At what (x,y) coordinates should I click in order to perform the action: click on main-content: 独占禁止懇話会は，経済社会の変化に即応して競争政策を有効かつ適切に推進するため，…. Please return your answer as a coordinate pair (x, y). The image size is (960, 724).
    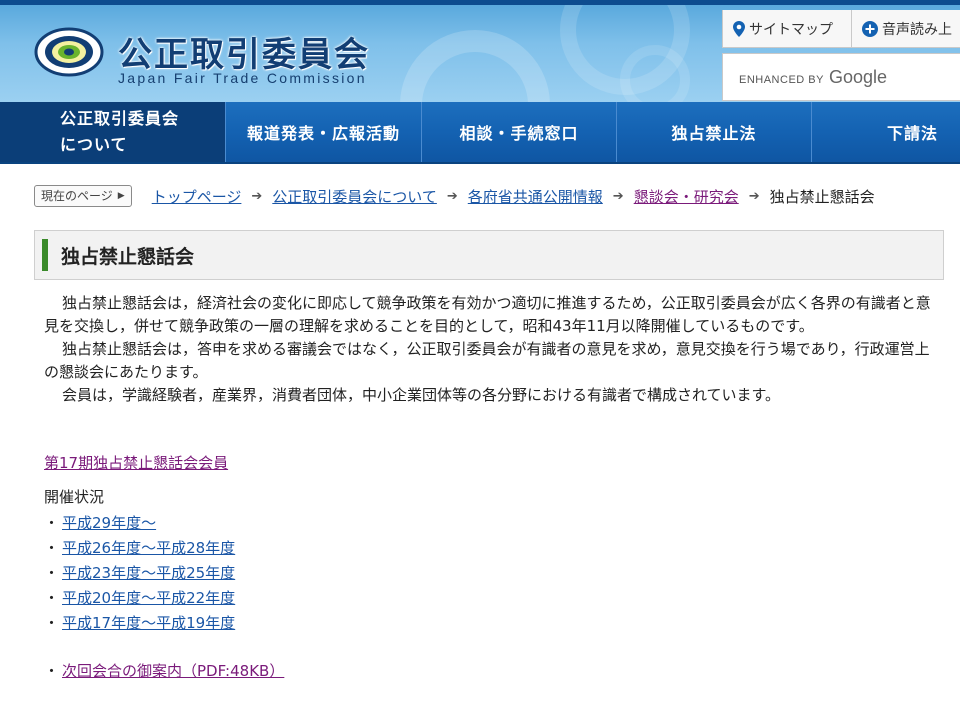
    Looking at the image, I should click on (494, 349).